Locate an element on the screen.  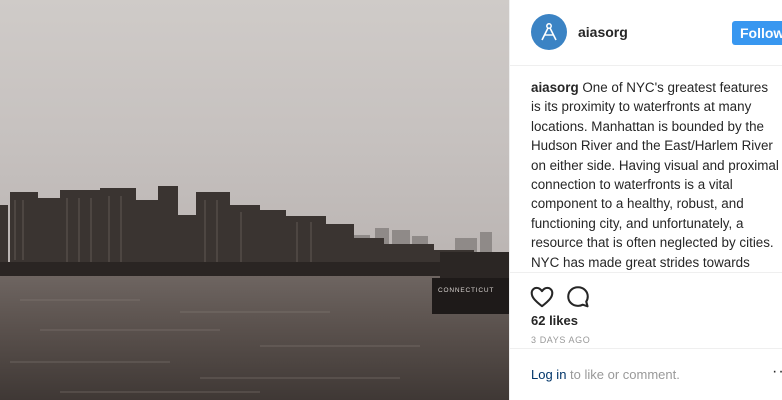
comment-button is located at coordinates (578, 297).